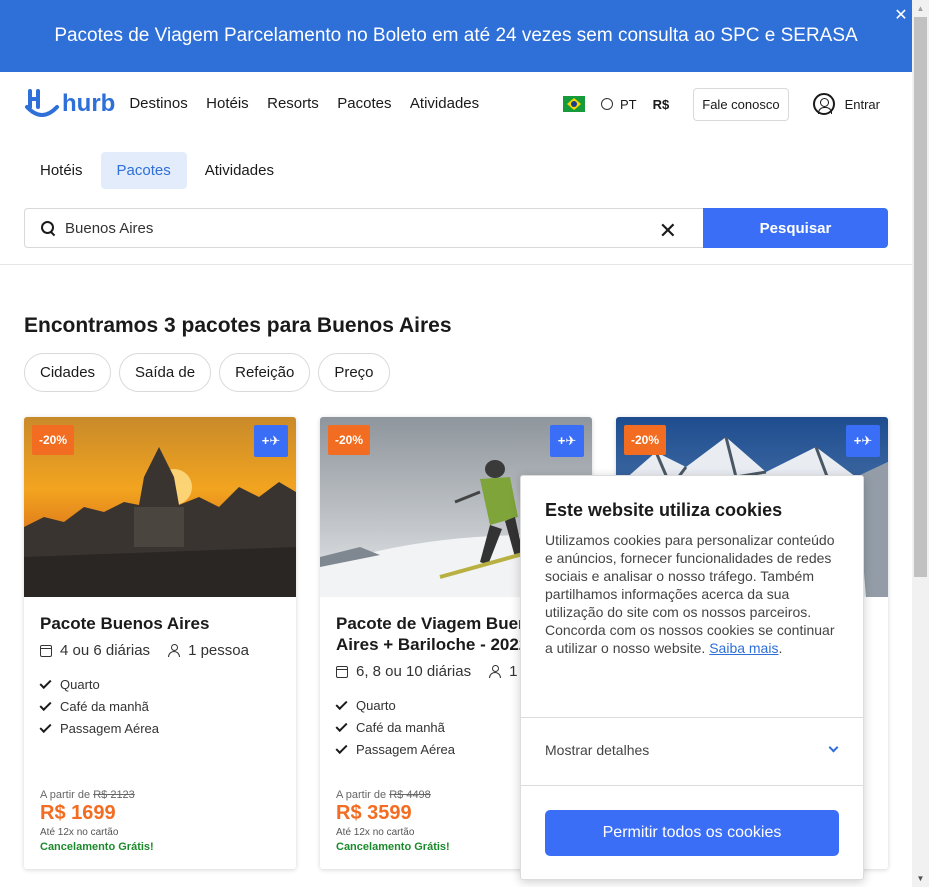 The width and height of the screenshot is (929, 887). Describe the element at coordinates (456, 264) in the screenshot. I see `header-divider` at that location.